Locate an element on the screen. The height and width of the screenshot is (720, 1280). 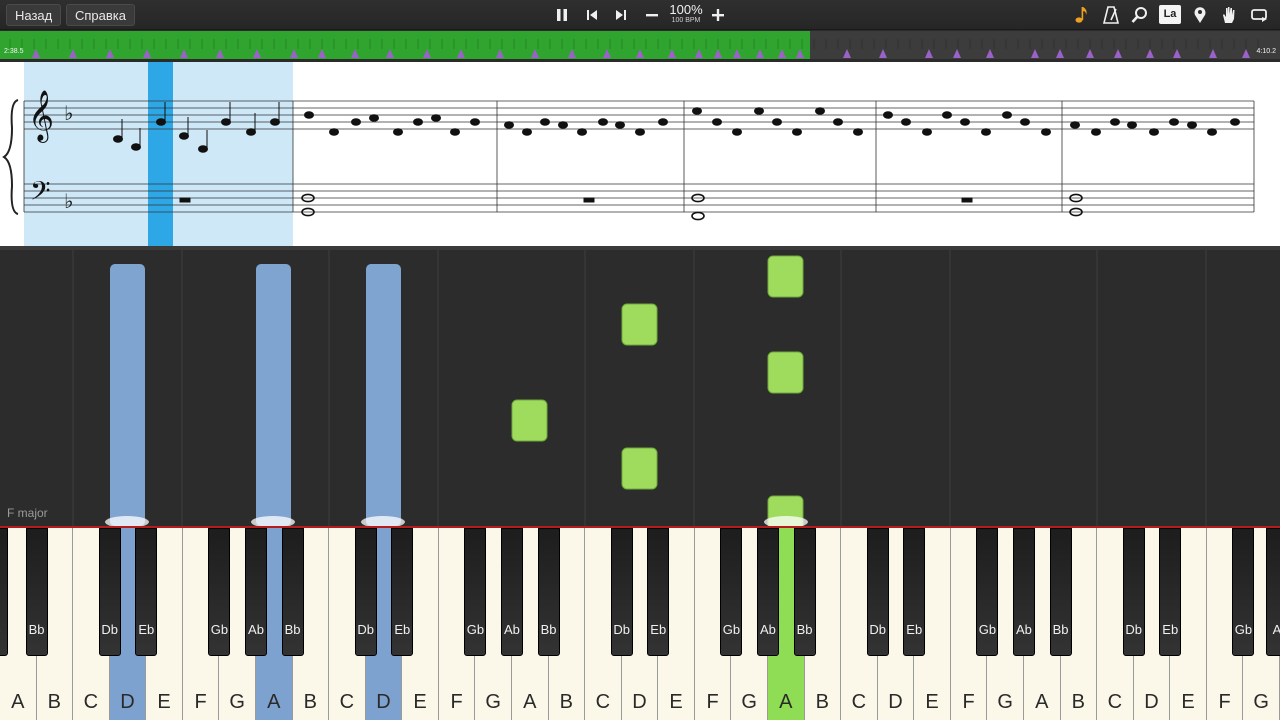
note-icon is located at coordinates (1082, 15).